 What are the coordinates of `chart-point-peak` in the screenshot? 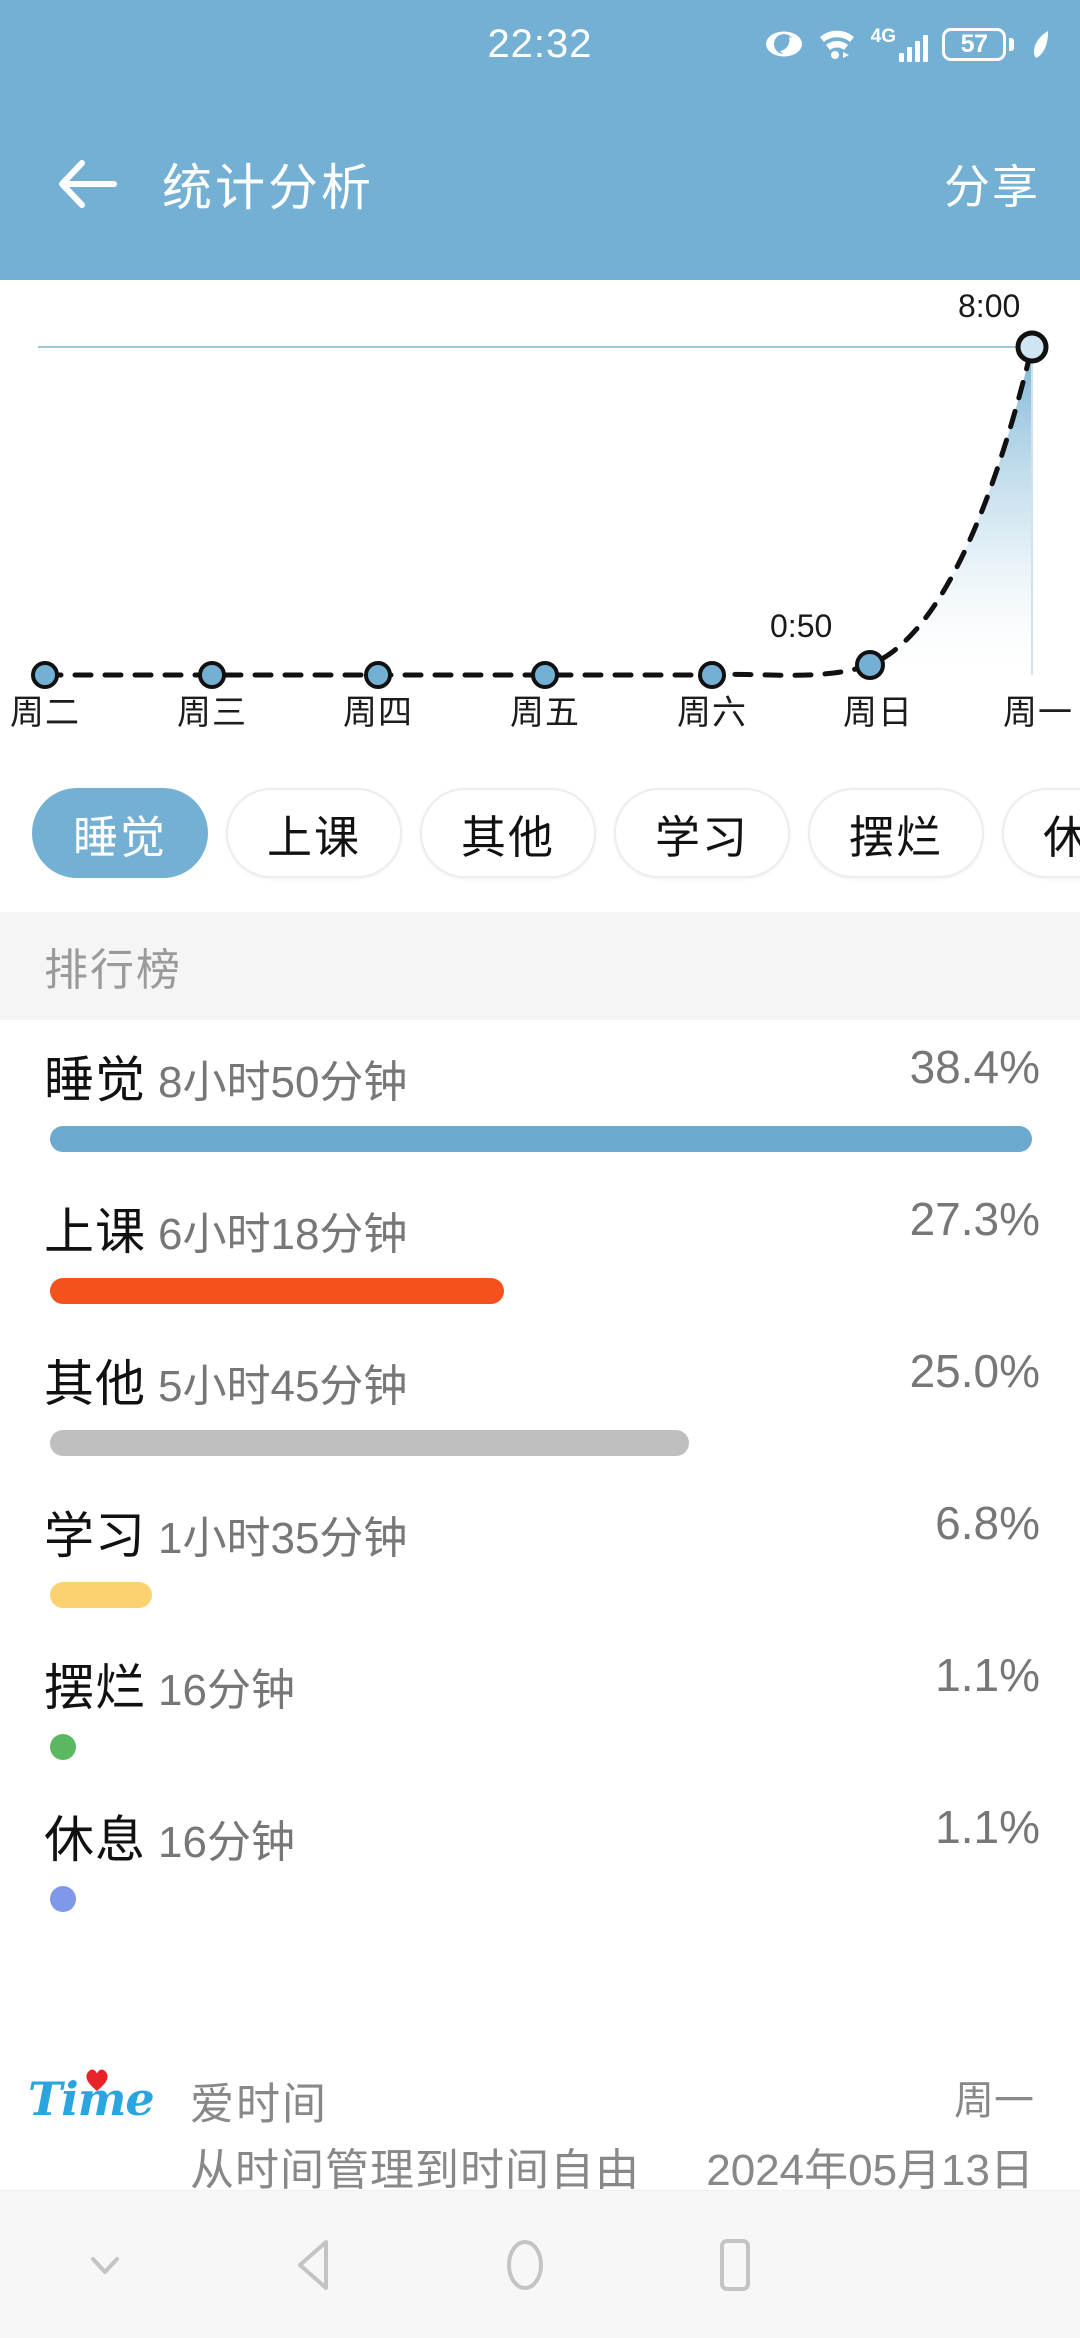 It's located at (1032, 347).